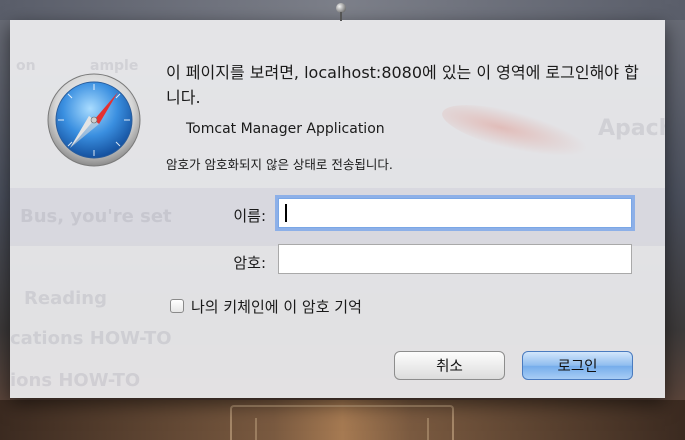  Describe the element at coordinates (91, 338) in the screenshot. I see `ghost-text: cations HOW-TO` at that location.